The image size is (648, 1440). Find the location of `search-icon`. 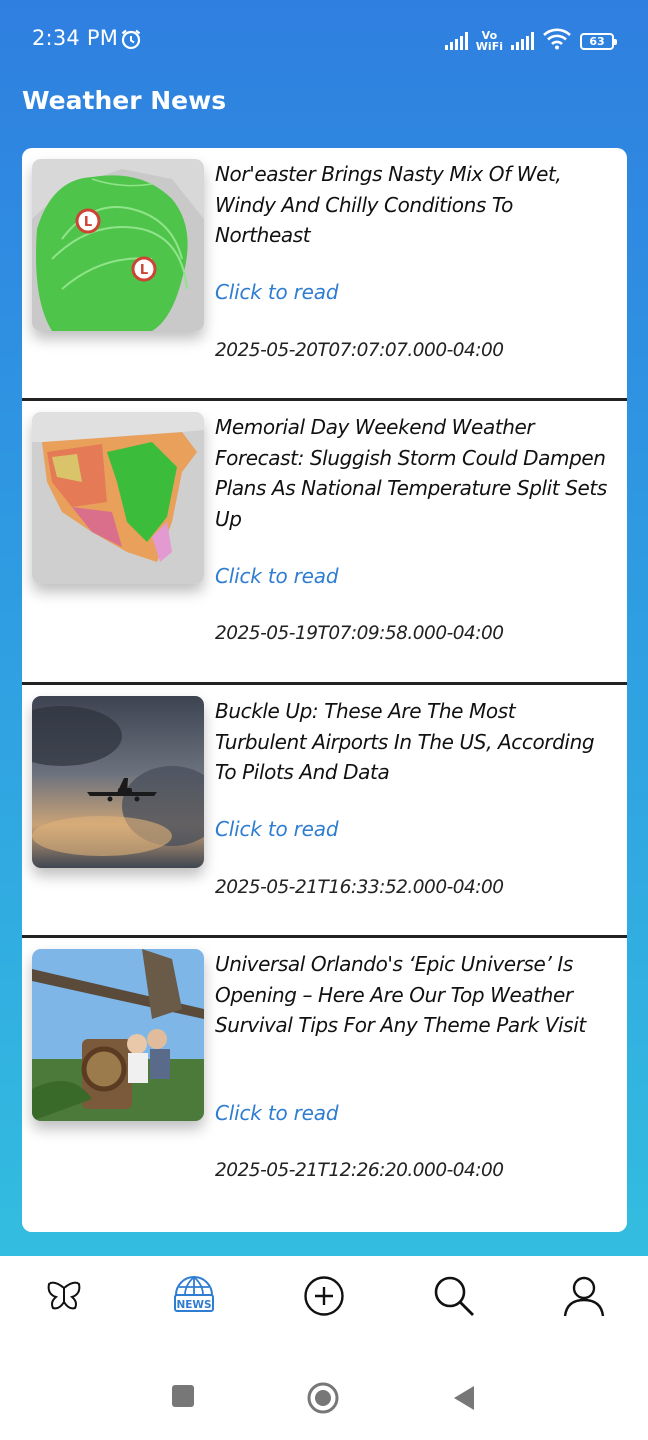

search-icon is located at coordinates (454, 1298).